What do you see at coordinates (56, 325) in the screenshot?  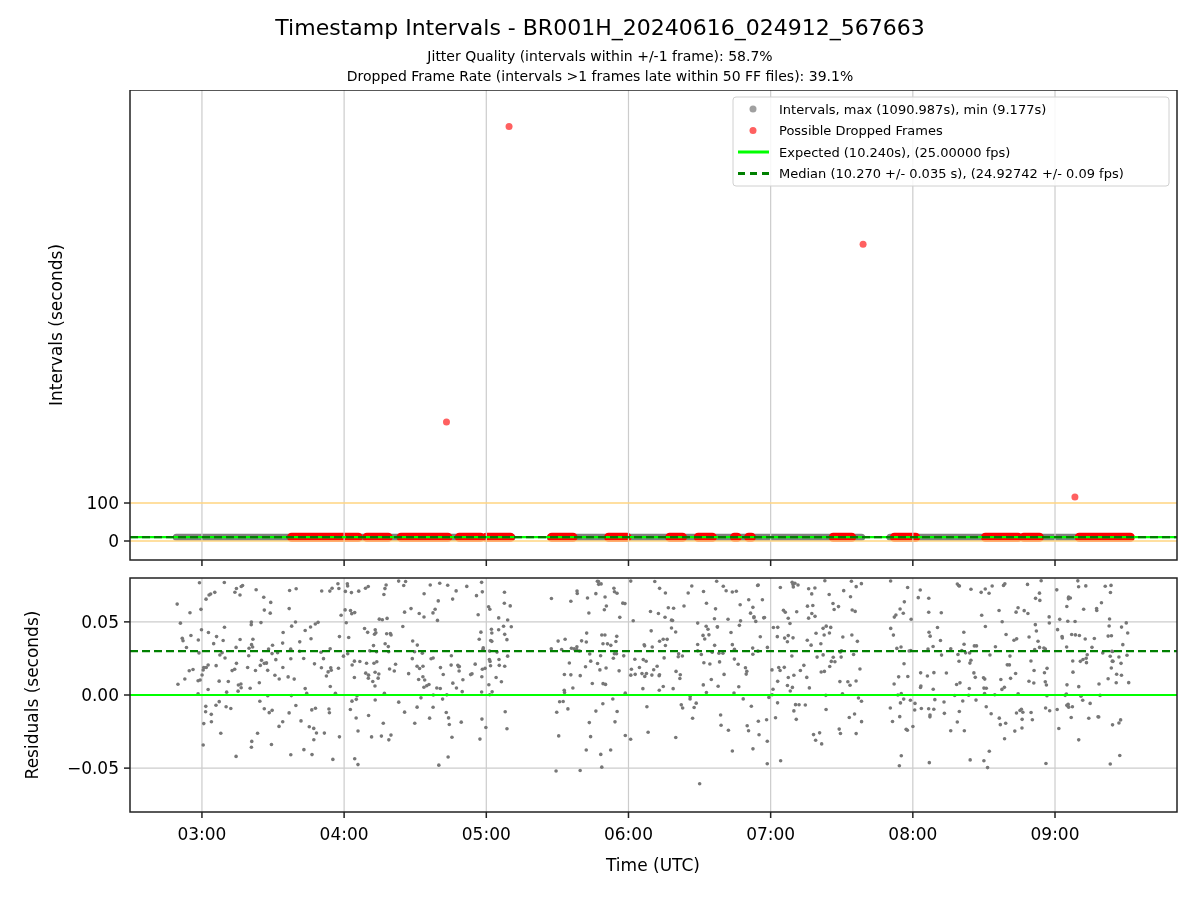 I see `y-axis-label: Intervals (seconds)` at bounding box center [56, 325].